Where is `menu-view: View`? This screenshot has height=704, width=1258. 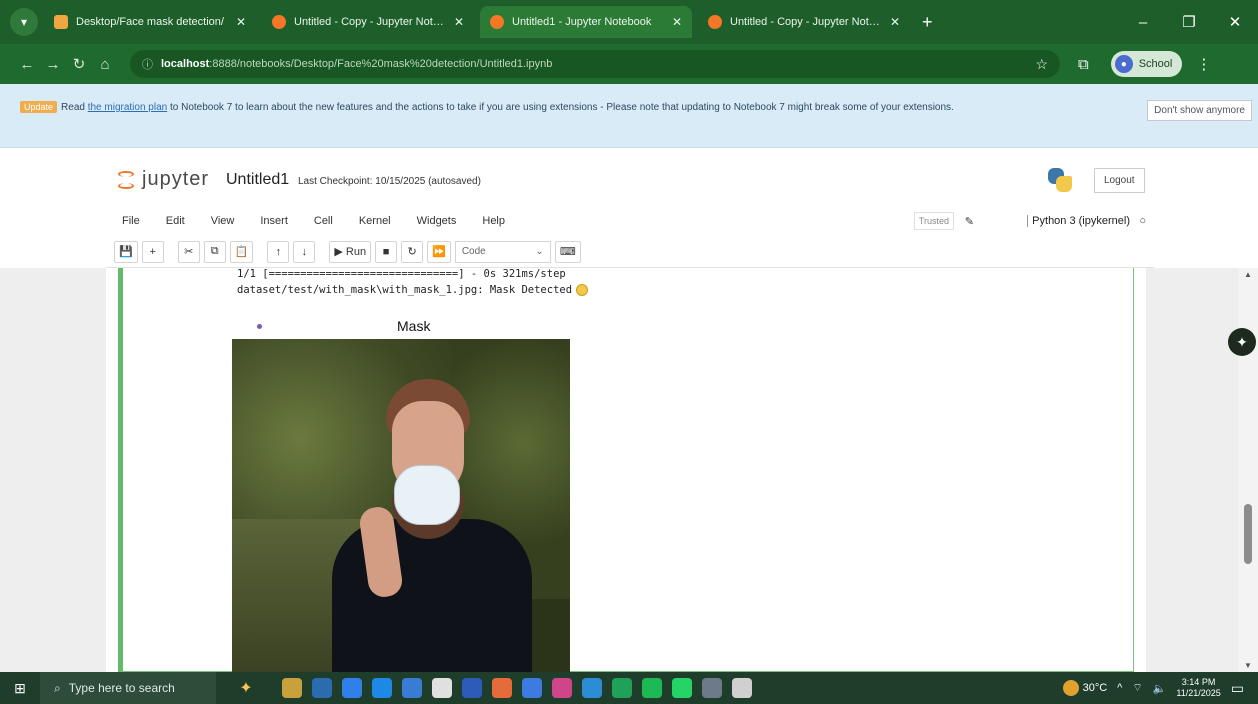 menu-view: View is located at coordinates (223, 221).